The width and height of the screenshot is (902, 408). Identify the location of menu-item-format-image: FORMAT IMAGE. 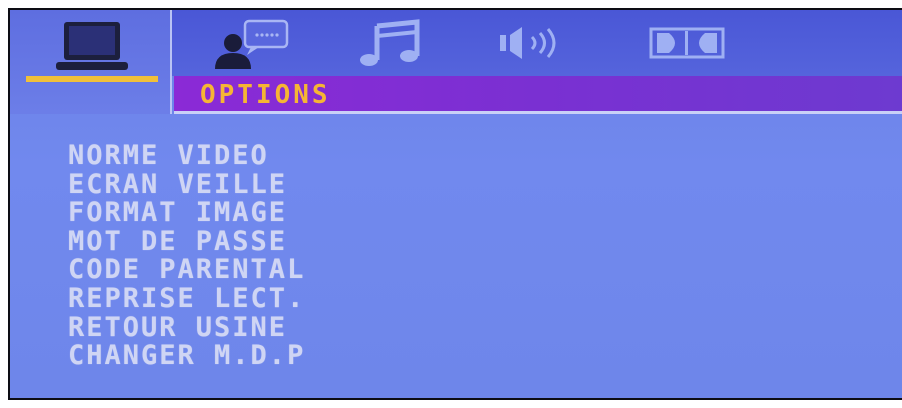
(186, 213).